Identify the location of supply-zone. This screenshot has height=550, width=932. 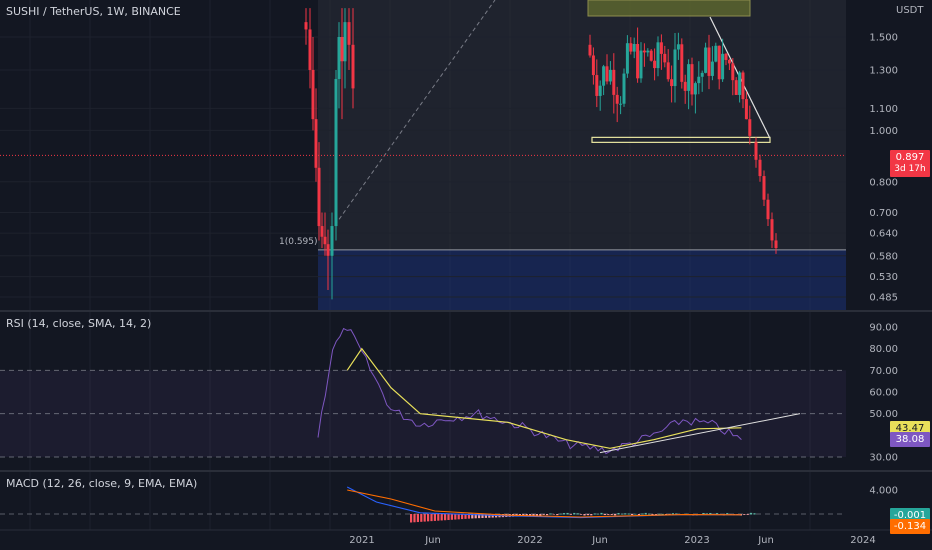
(669, 8).